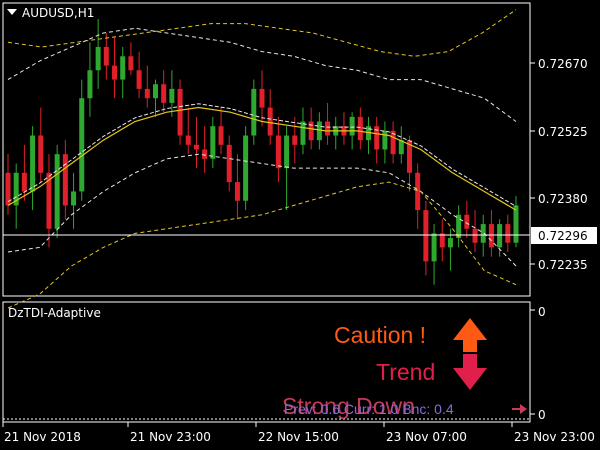 This screenshot has height=450, width=600. Describe the element at coordinates (470, 354) in the screenshot. I see `up-down-arrow-icon` at that location.